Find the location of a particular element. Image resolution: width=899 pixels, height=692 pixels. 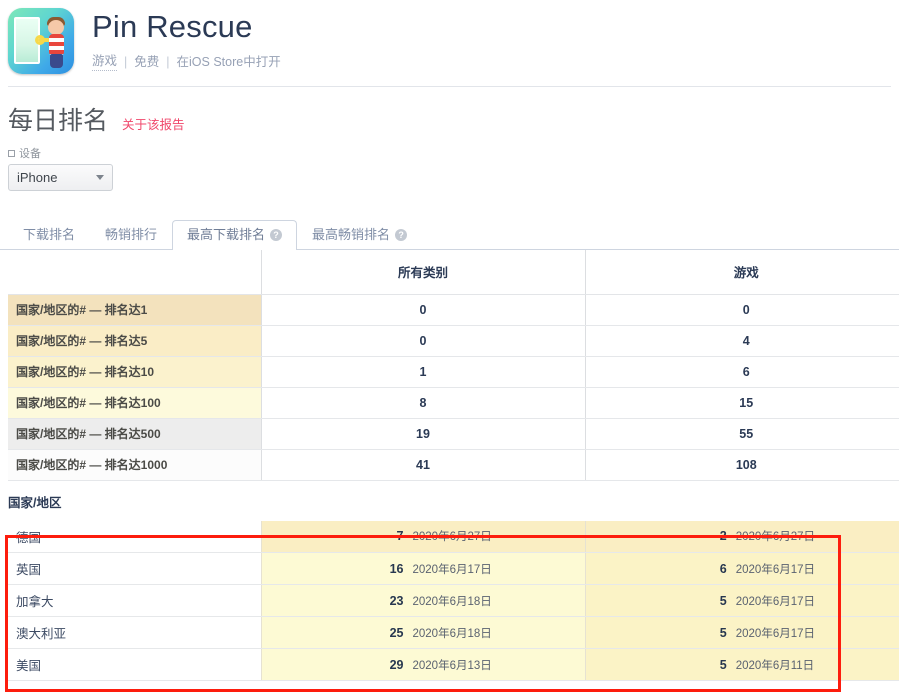

threshold-games-value: 4 is located at coordinates (741, 341).